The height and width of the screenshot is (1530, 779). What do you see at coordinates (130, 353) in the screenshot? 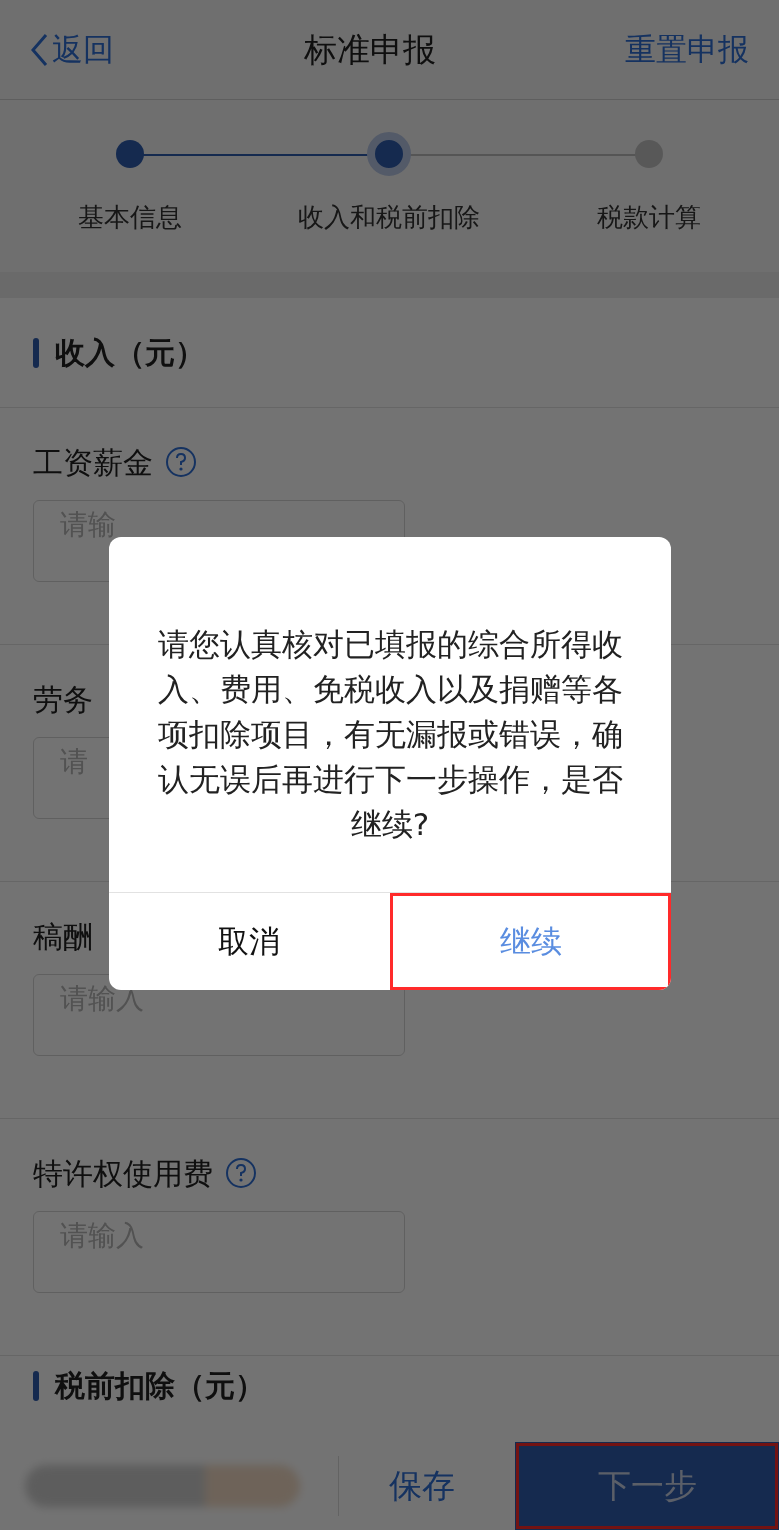
I see `section-title: 收入（元）` at bounding box center [130, 353].